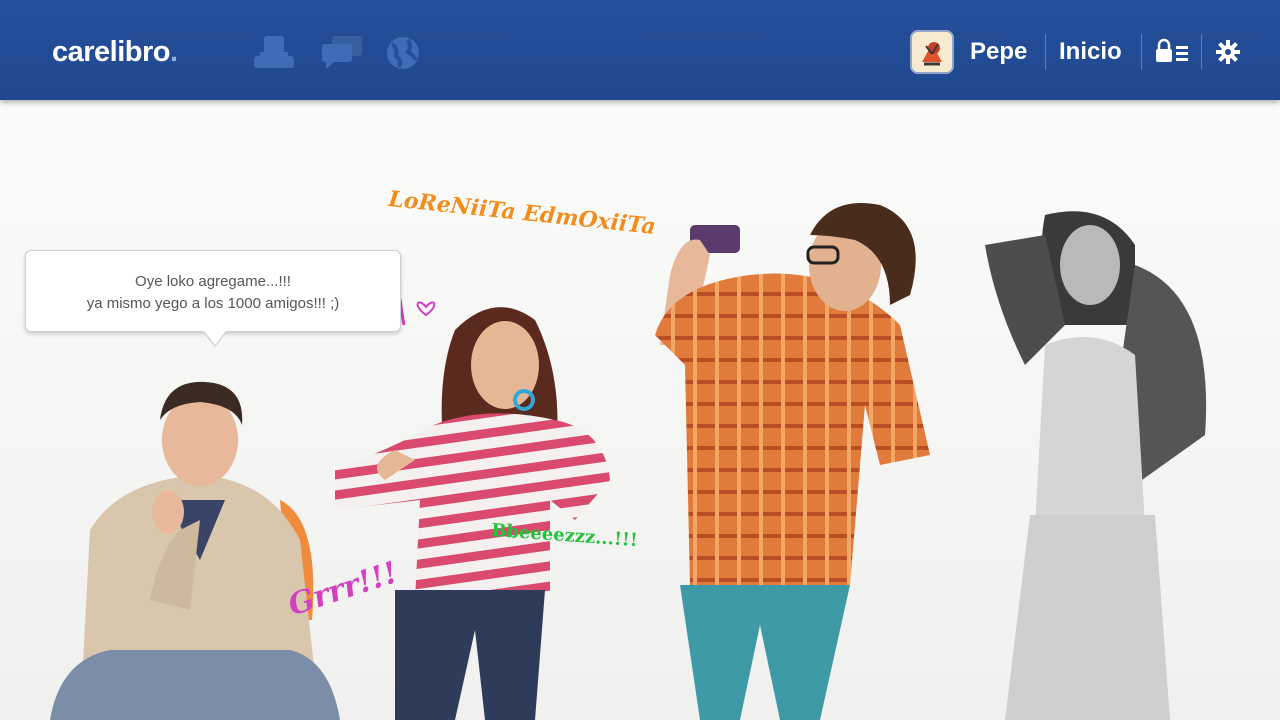 This screenshot has height=720, width=1280. I want to click on person-striped-girl, so click(472, 513).